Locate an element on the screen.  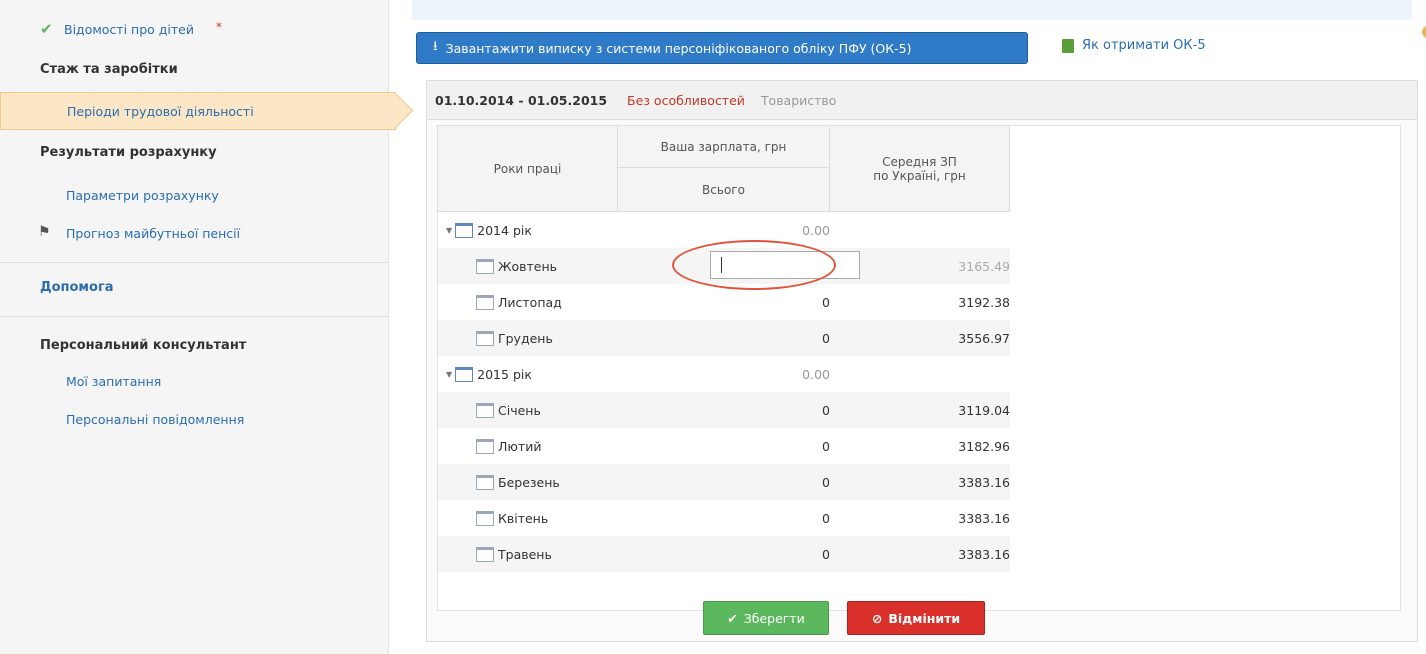
row-label: Березень is located at coordinates (529, 482).